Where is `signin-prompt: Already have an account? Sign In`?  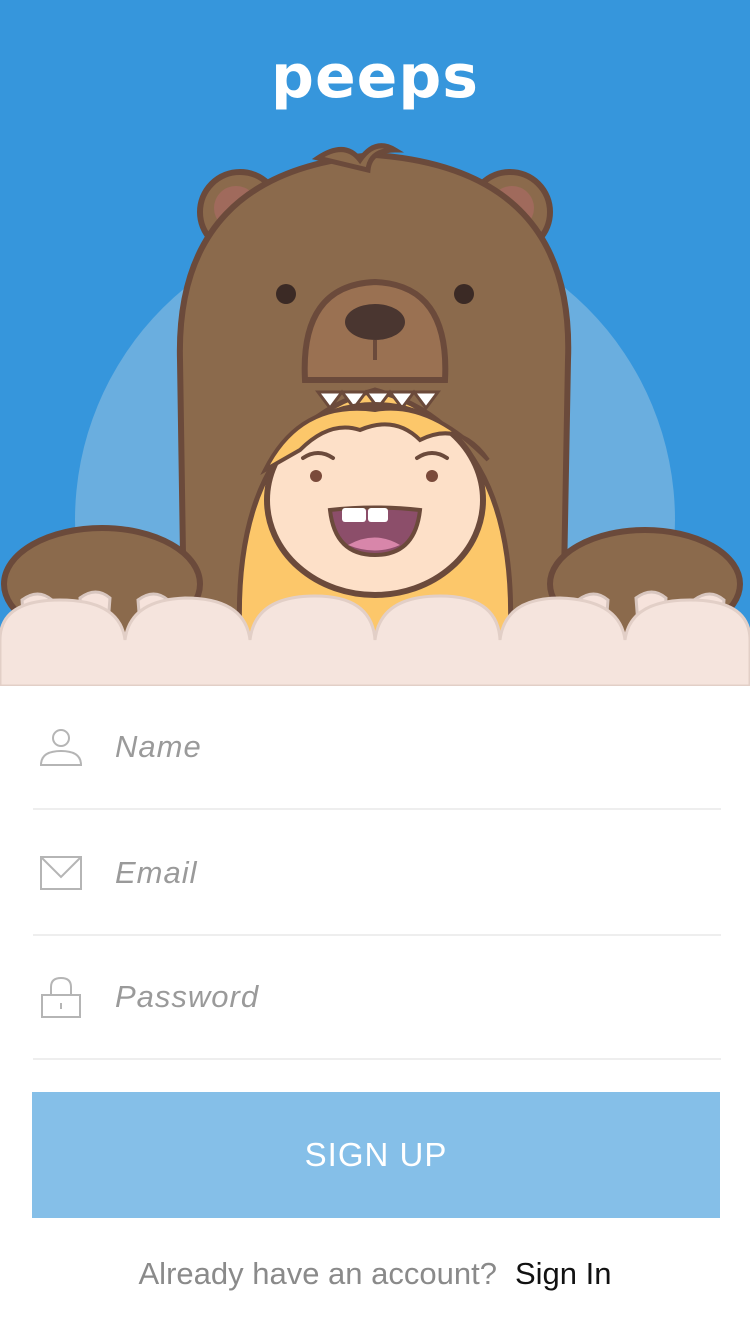
signin-prompt: Already have an account? Sign In is located at coordinates (375, 1274).